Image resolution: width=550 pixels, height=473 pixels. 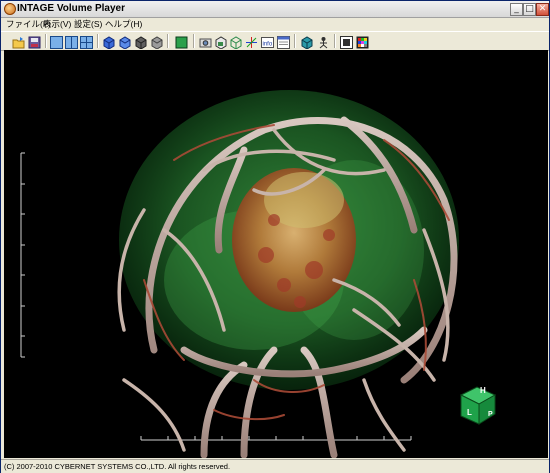 What do you see at coordinates (124, 42) in the screenshot?
I see `cube-blue-outline-icon` at bounding box center [124, 42].